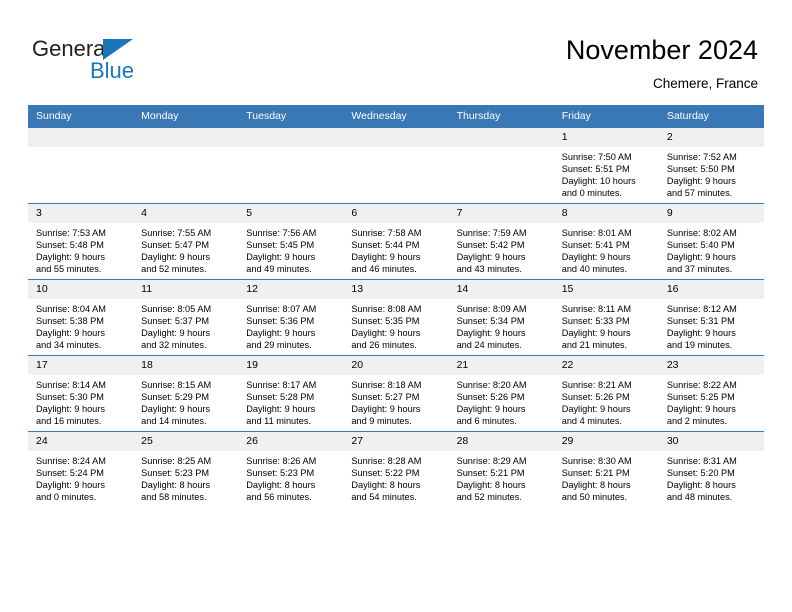 This screenshot has height=612, width=792. I want to click on day-number: 1, so click(606, 137).